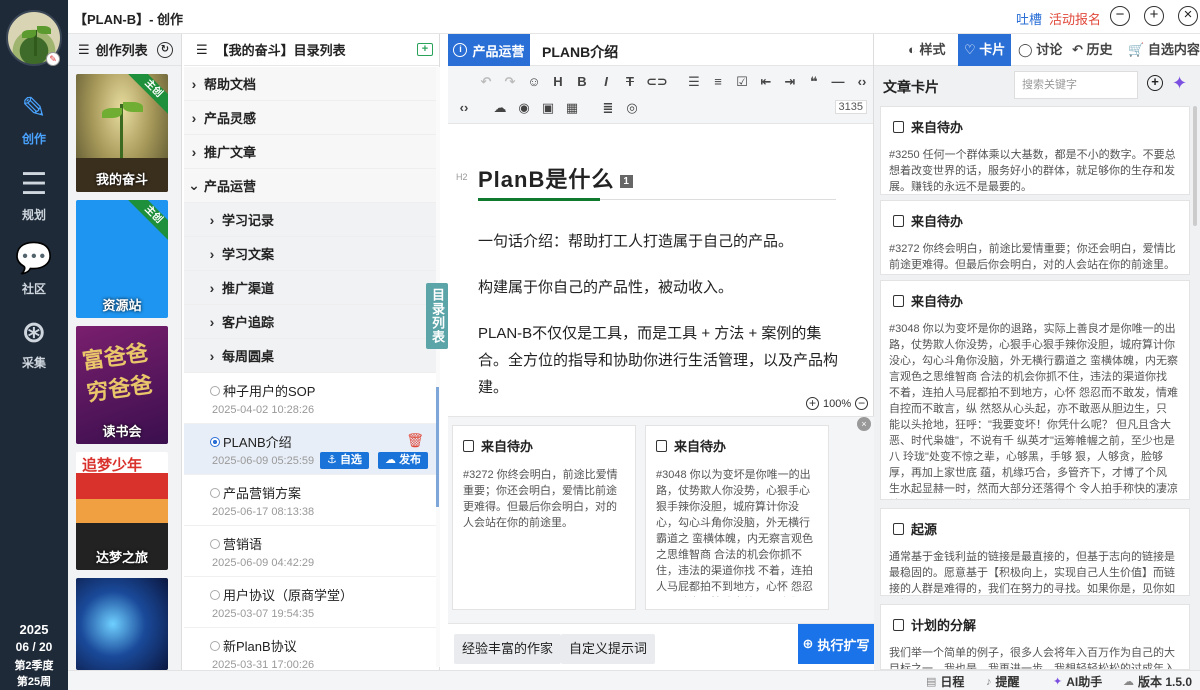  I want to click on add-folder-icon: +, so click(425, 49).